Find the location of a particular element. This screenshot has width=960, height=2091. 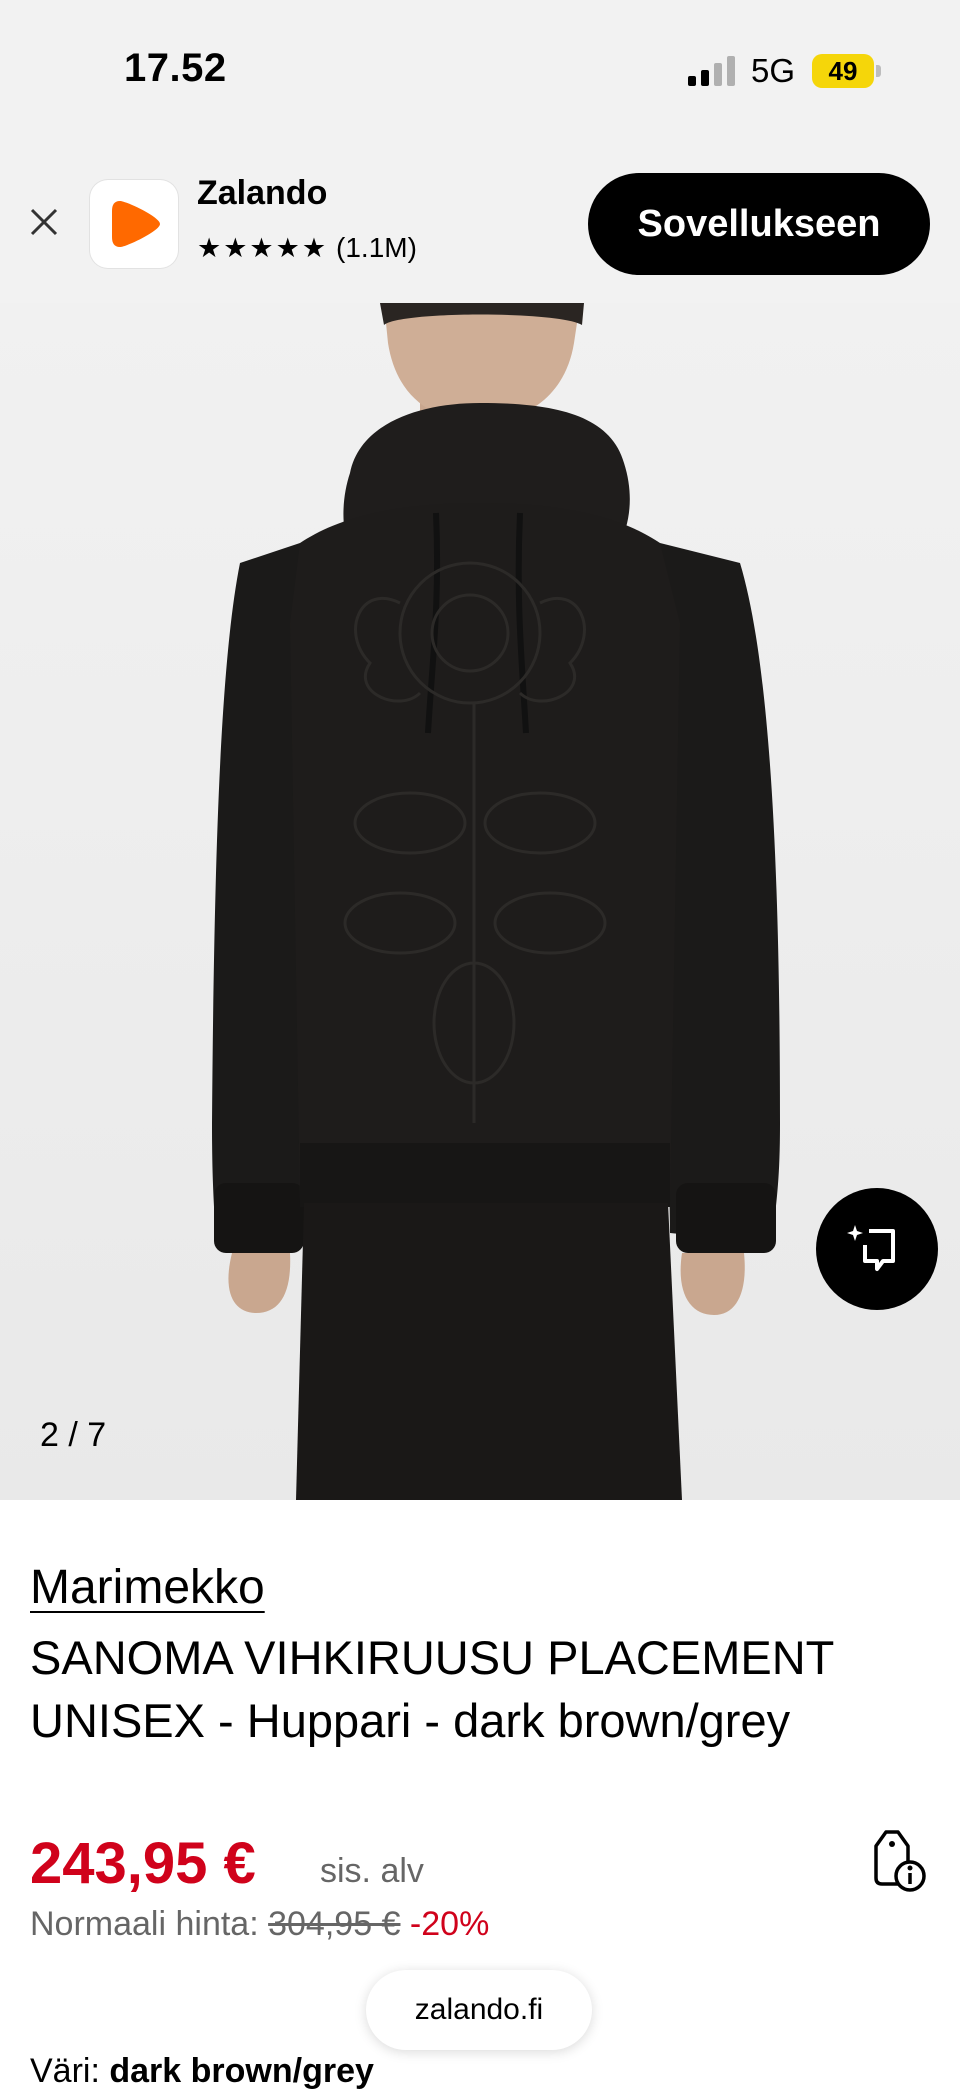

zalando-app-icon is located at coordinates (134, 224).